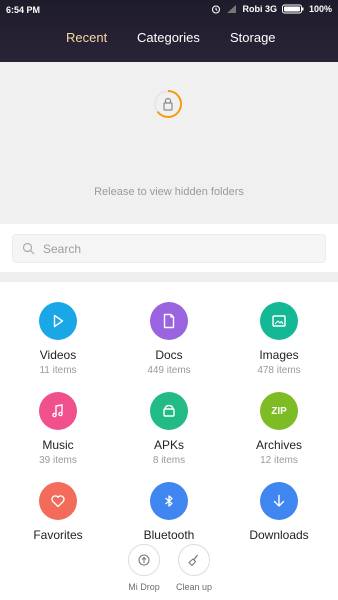 The image size is (338, 600). What do you see at coordinates (28, 251) in the screenshot?
I see `search-icon` at bounding box center [28, 251].